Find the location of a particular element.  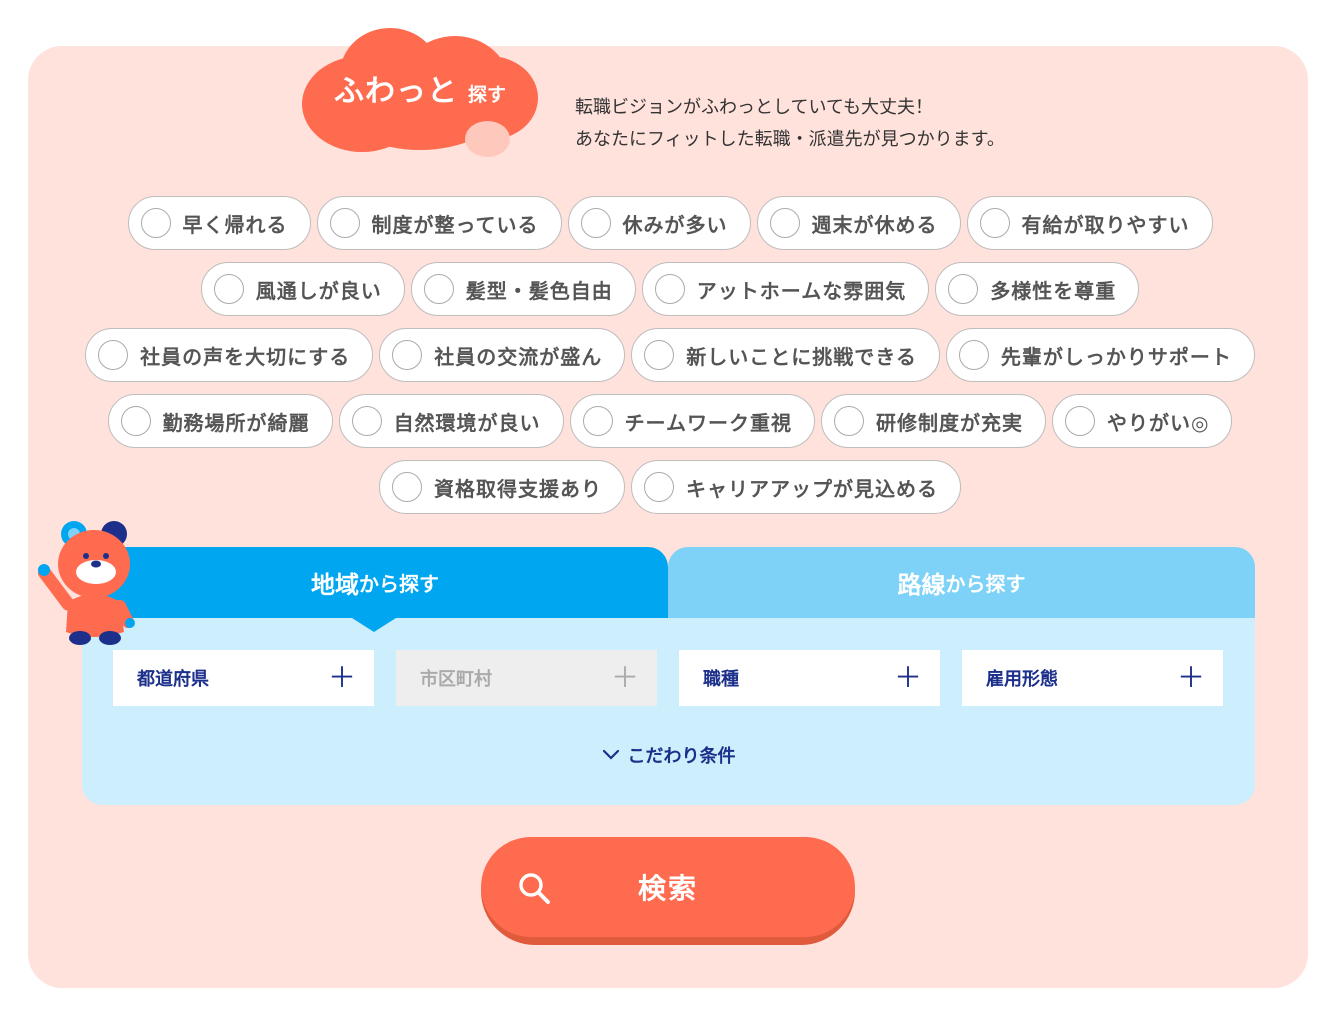

chip-nature: 自然環境が良い is located at coordinates (451, 421).